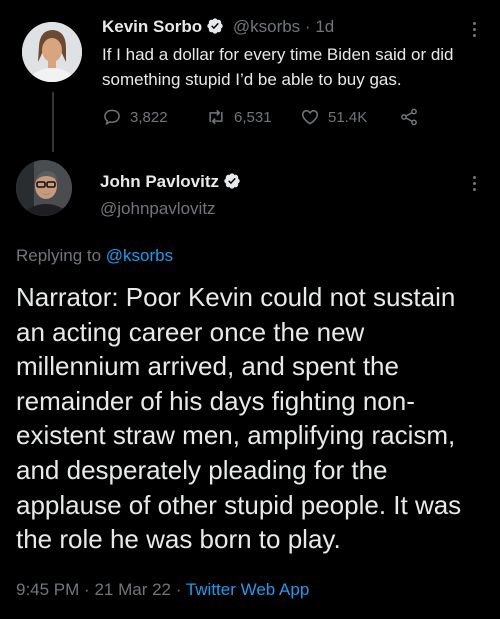 The image size is (500, 619). I want to click on avatar-john-pavlovitz, so click(44, 188).